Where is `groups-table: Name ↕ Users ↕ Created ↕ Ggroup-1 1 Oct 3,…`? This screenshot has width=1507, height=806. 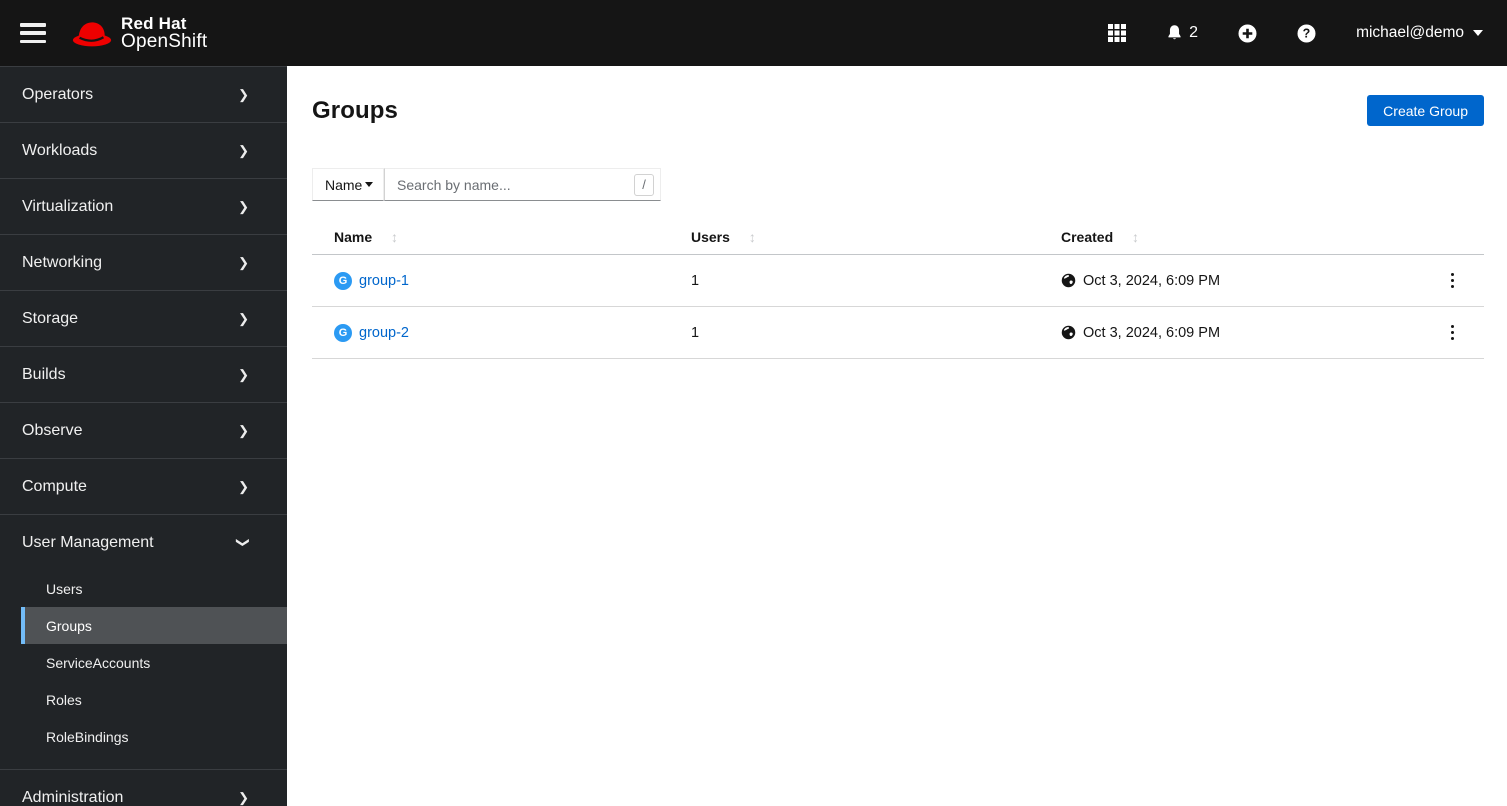 groups-table: Name ↕ Users ↕ Created ↕ Ggroup-1 1 Oct 3,… is located at coordinates (898, 292).